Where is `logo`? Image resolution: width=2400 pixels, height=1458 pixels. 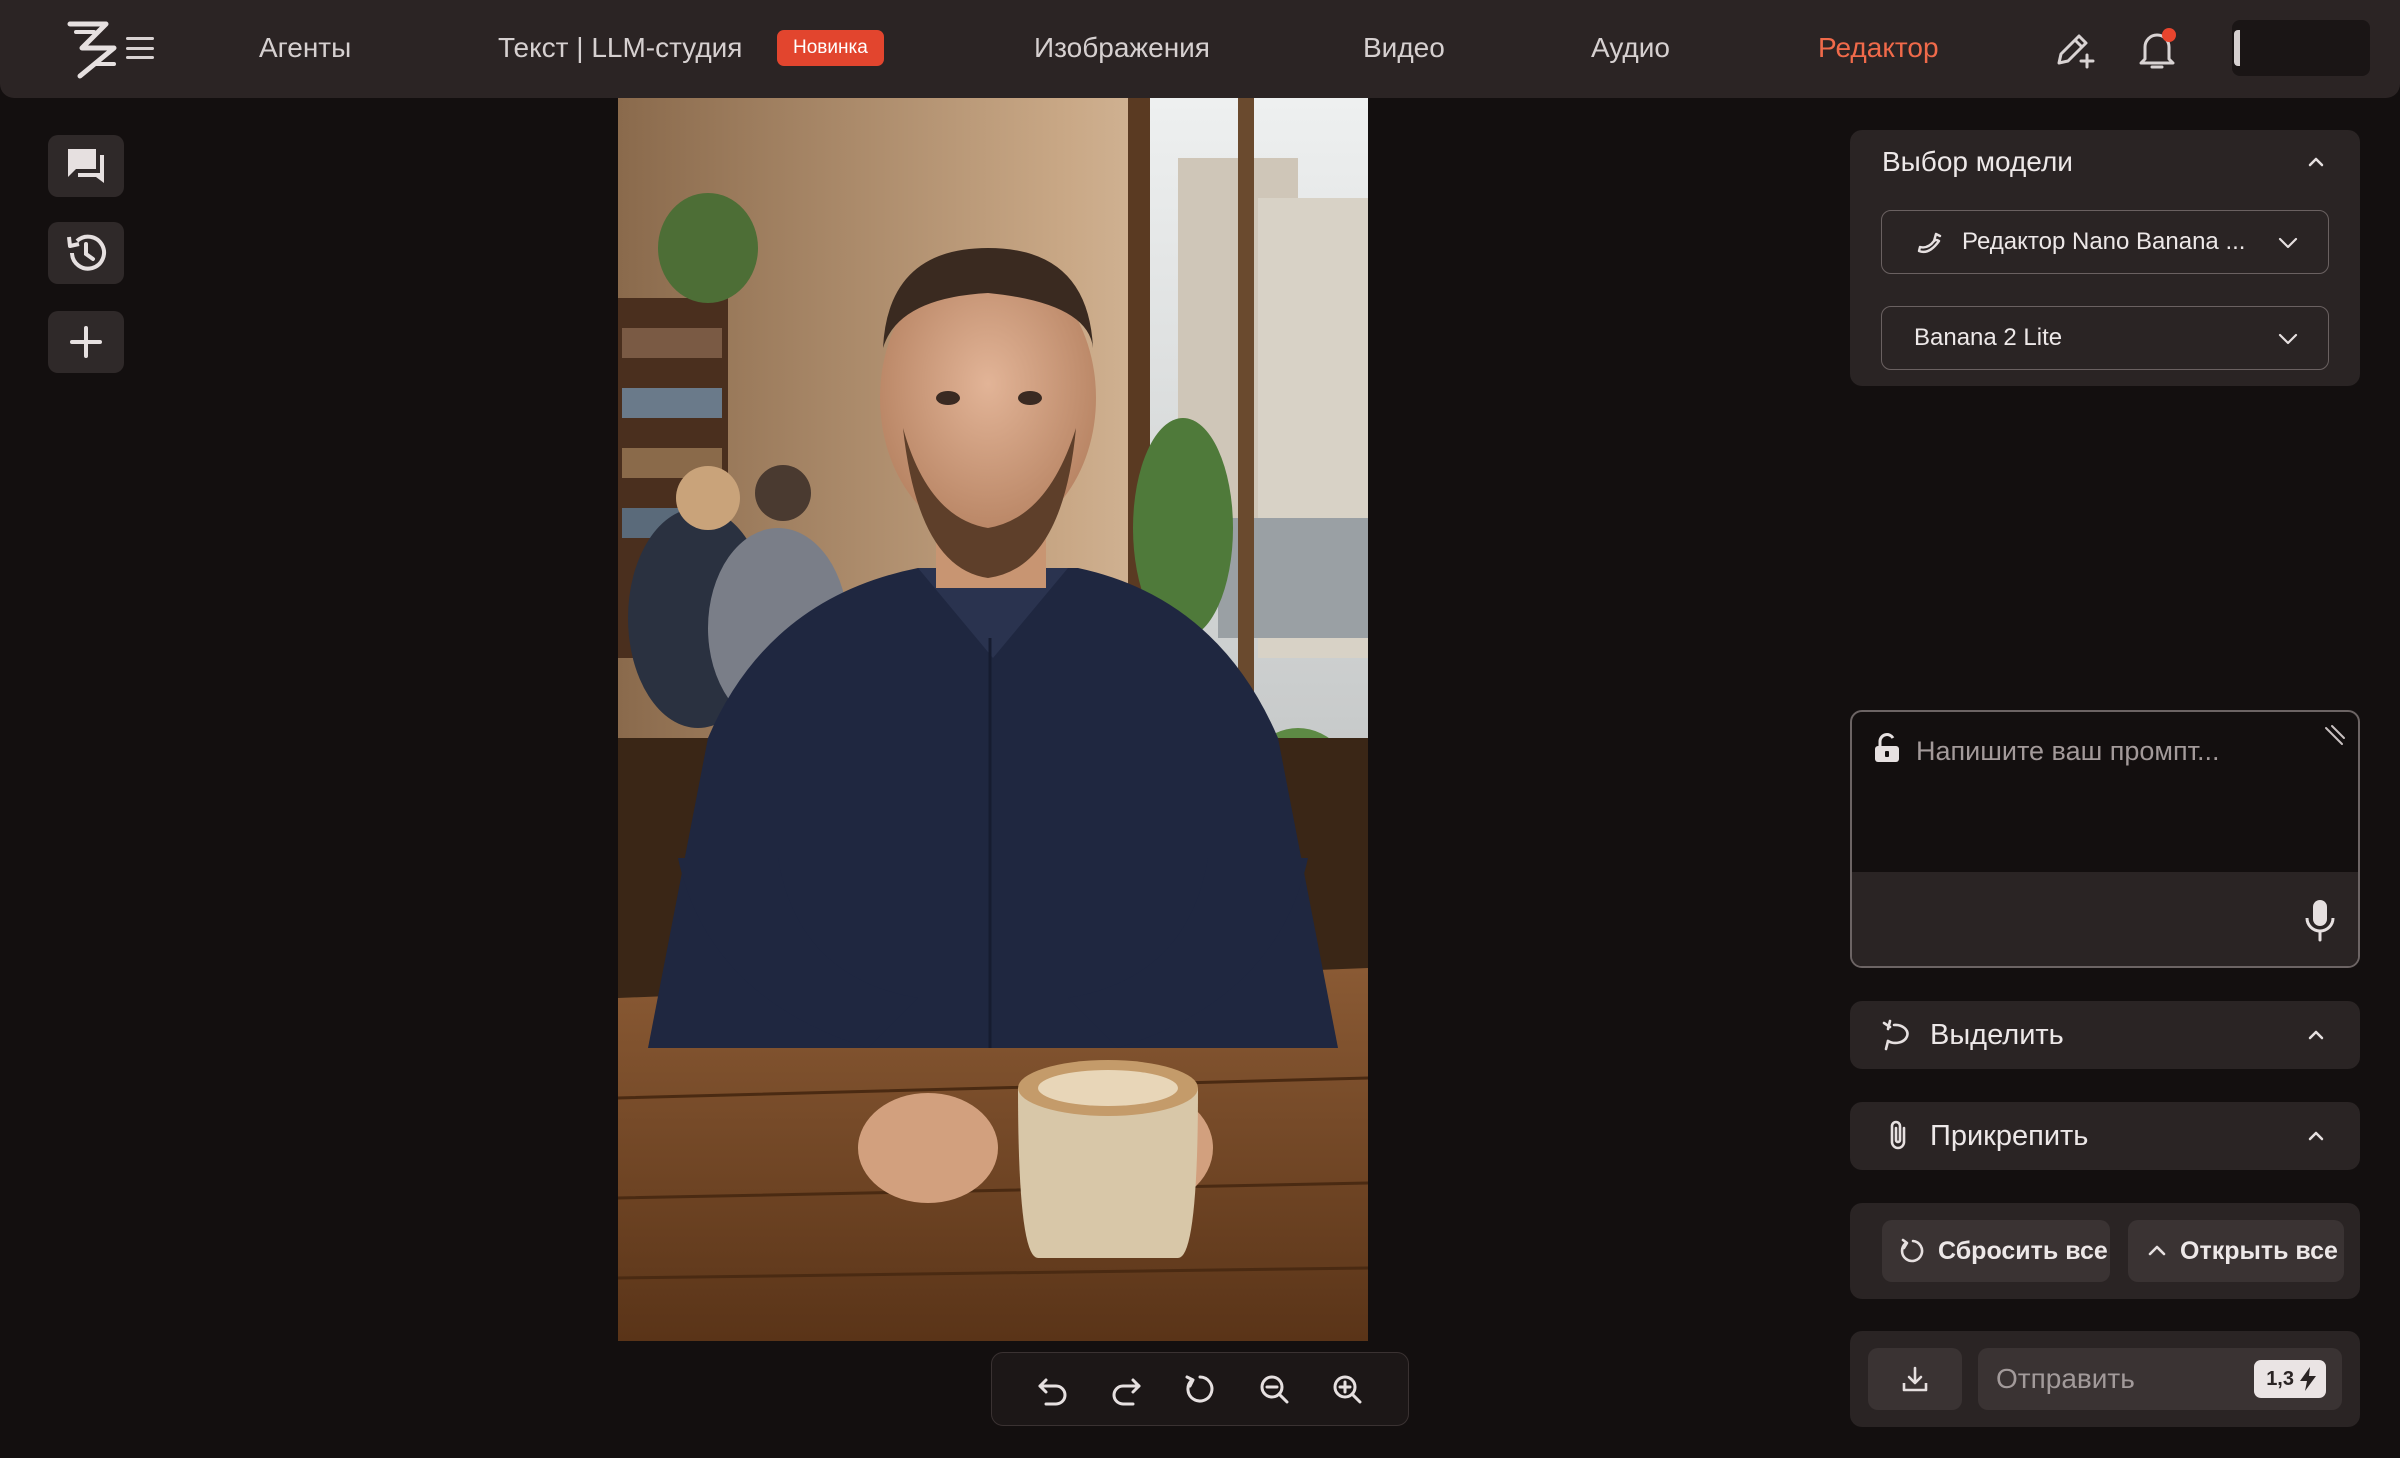
logo is located at coordinates (93, 49).